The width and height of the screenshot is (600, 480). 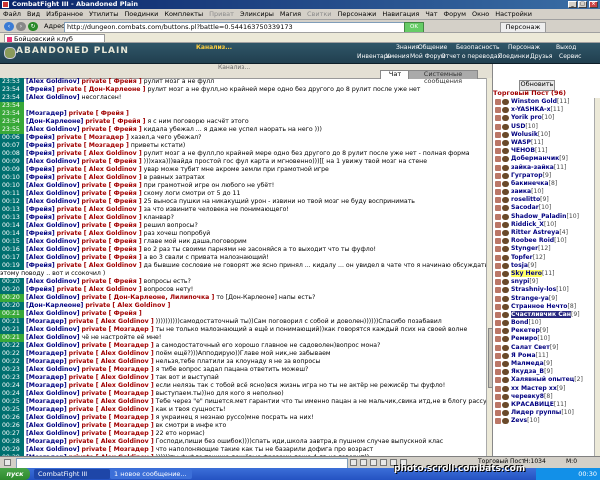 I want to click on user-name: Халявный опытец, so click(x=542, y=379).